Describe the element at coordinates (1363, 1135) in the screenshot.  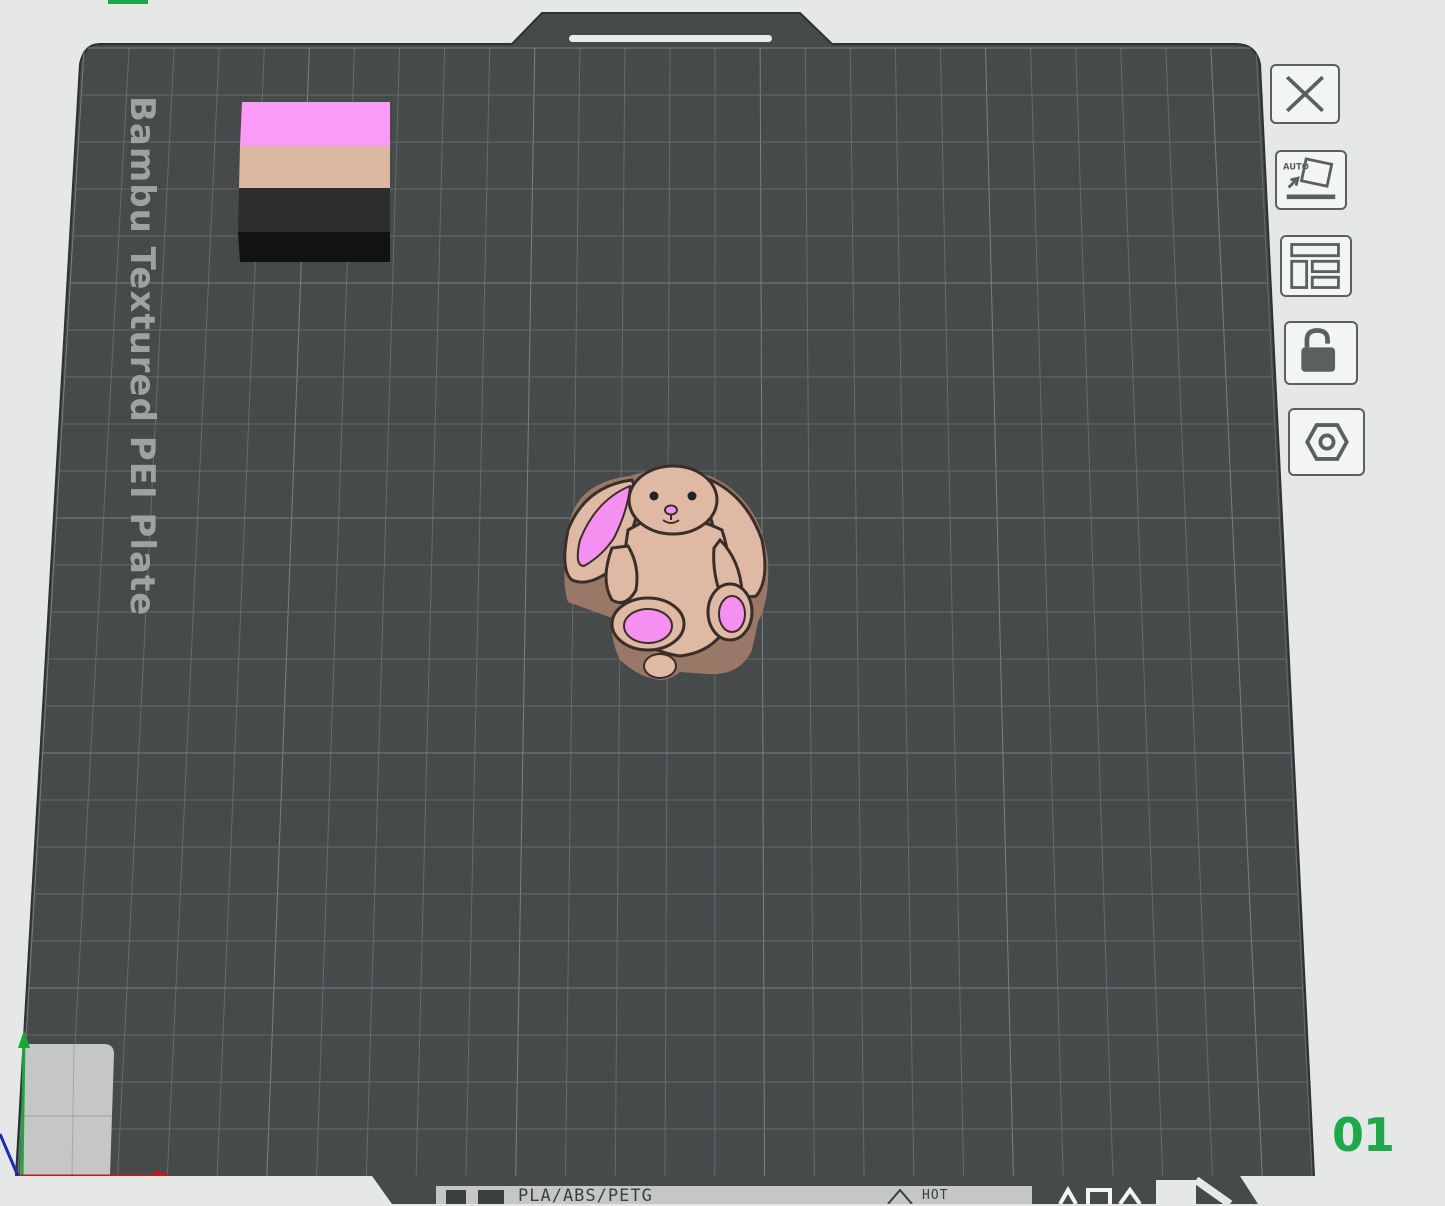
I see `plate-number: 01` at that location.